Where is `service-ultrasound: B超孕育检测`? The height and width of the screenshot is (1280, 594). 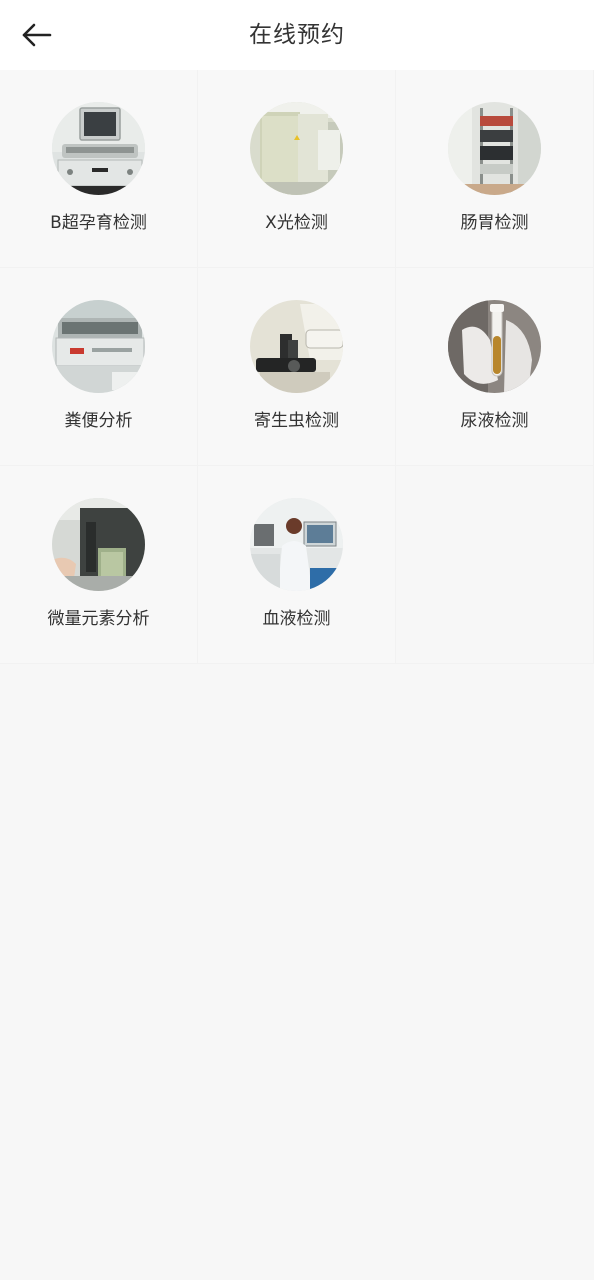
service-ultrasound: B超孕育检测 is located at coordinates (99, 169).